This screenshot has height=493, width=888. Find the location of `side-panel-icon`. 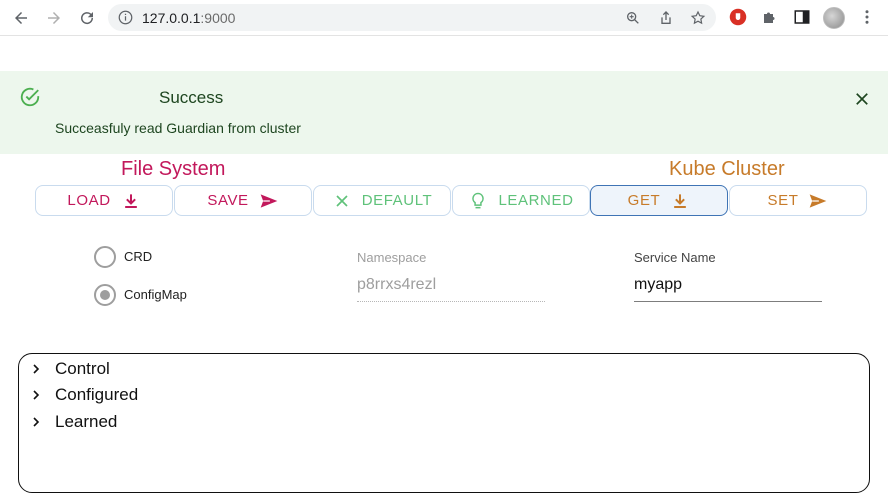

side-panel-icon is located at coordinates (802, 17).